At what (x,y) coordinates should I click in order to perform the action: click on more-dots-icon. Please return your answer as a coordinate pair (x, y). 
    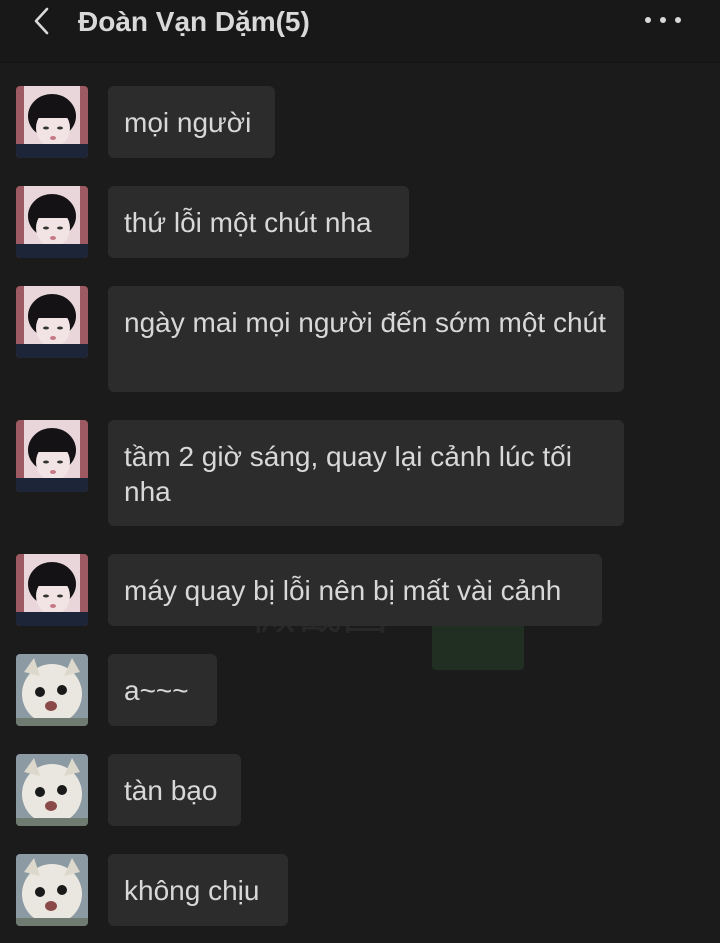
    Looking at the image, I should click on (663, 20).